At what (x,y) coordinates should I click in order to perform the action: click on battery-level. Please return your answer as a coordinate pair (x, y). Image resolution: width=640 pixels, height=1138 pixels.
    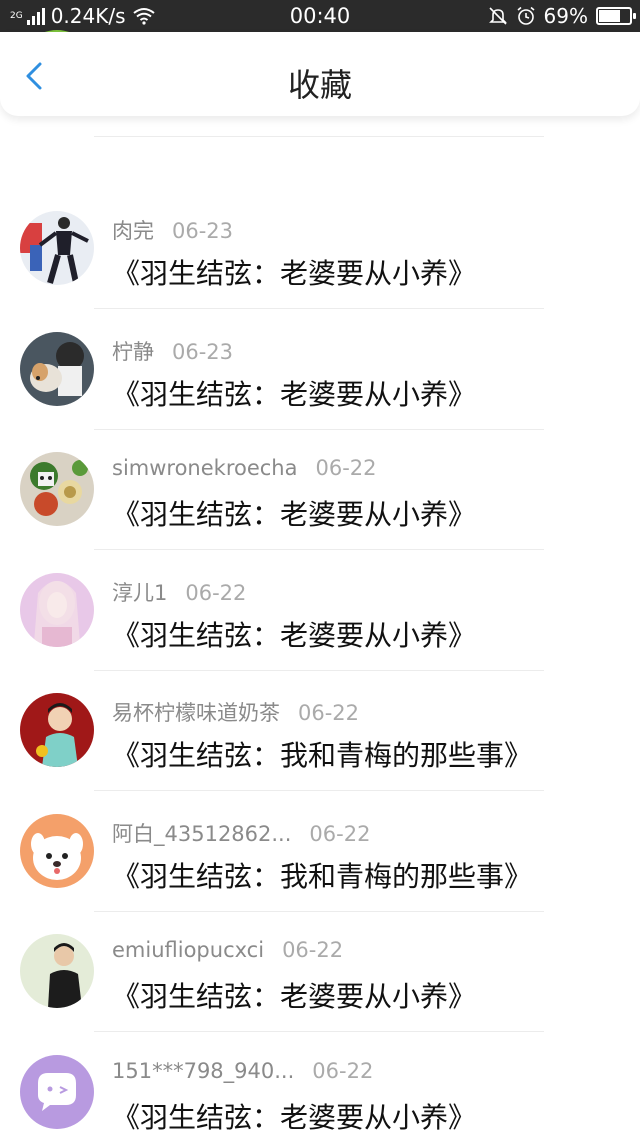
    Looking at the image, I should click on (609, 16).